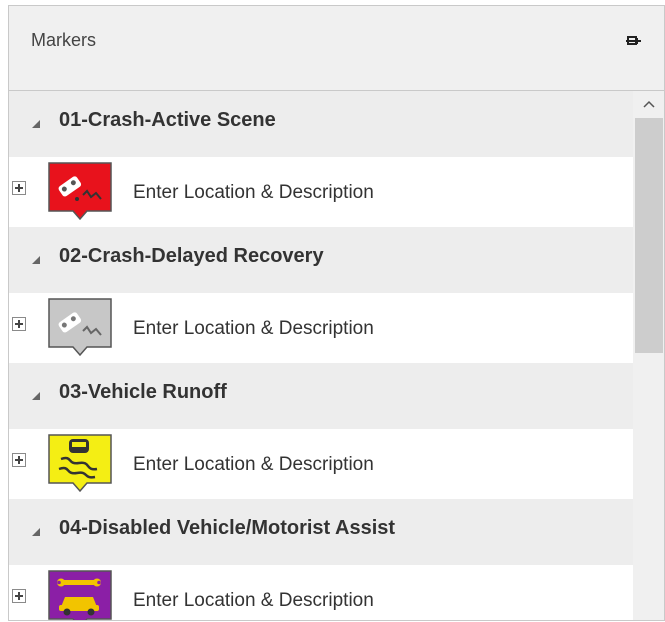 The height and width of the screenshot is (622, 665). What do you see at coordinates (649, 104) in the screenshot?
I see `scroll-up-arrow-icon` at bounding box center [649, 104].